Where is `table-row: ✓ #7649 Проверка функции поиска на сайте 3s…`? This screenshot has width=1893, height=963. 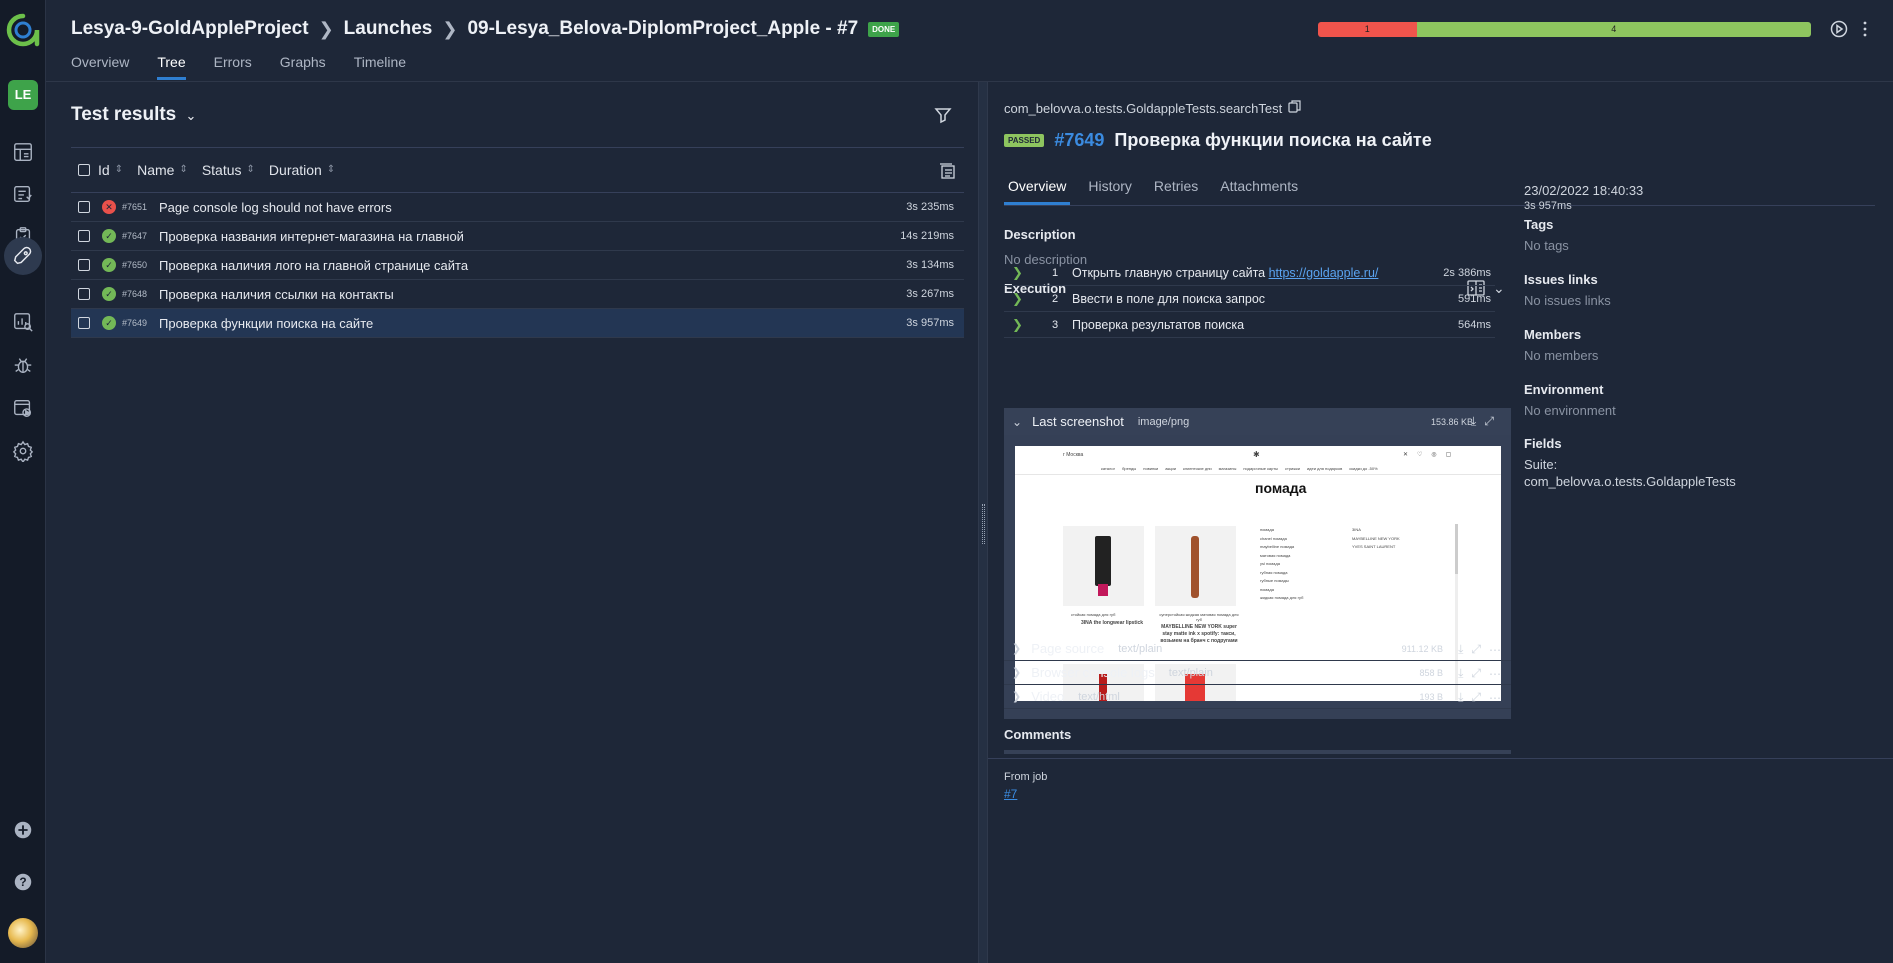 table-row: ✓ #7649 Проверка функции поиска на сайте 3s… is located at coordinates (517, 323).